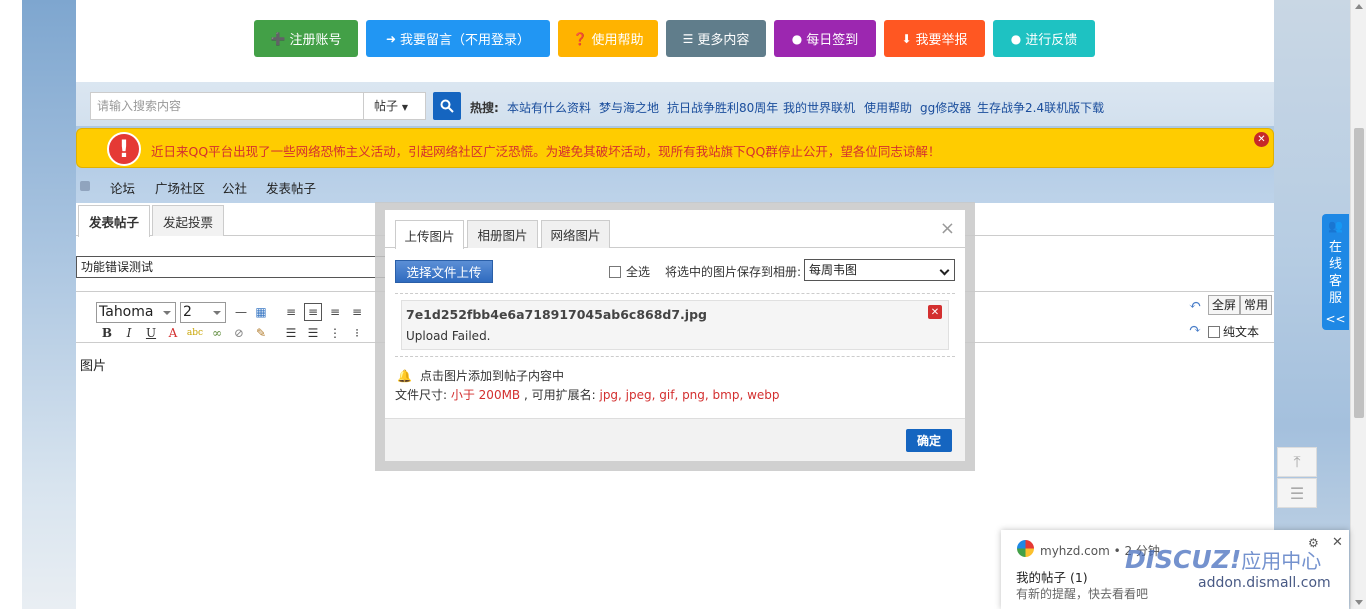 This screenshot has width=1366, height=609. What do you see at coordinates (1359, 6) in the screenshot?
I see `scroll-up-arrow` at bounding box center [1359, 6].